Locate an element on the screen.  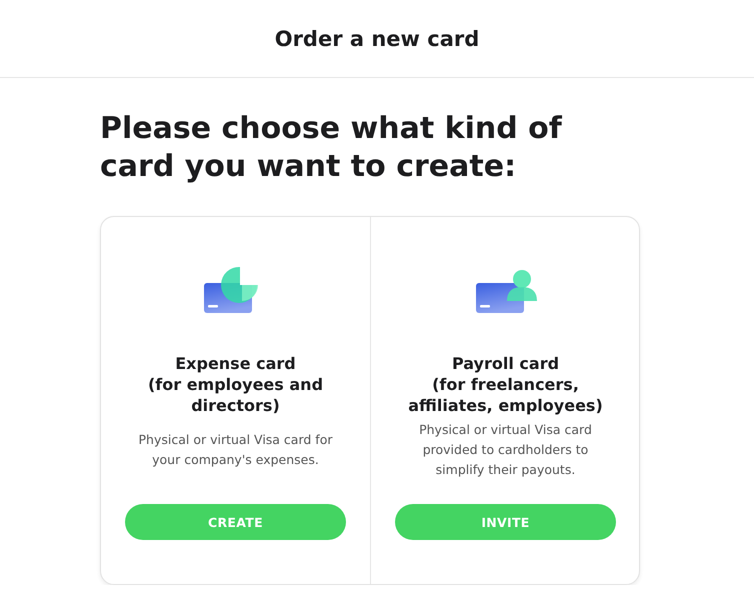
card-type-description: Physical or virtual Visa card provided to cardholders to simplify their payouts. is located at coordinates (505, 450).